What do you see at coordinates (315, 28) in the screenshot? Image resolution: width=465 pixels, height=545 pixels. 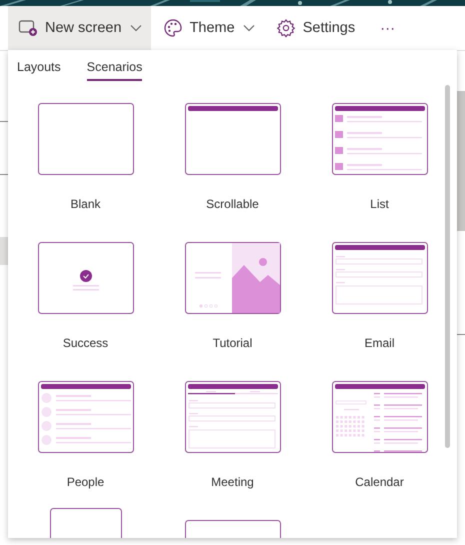 I see `settings-button: Settings` at bounding box center [315, 28].